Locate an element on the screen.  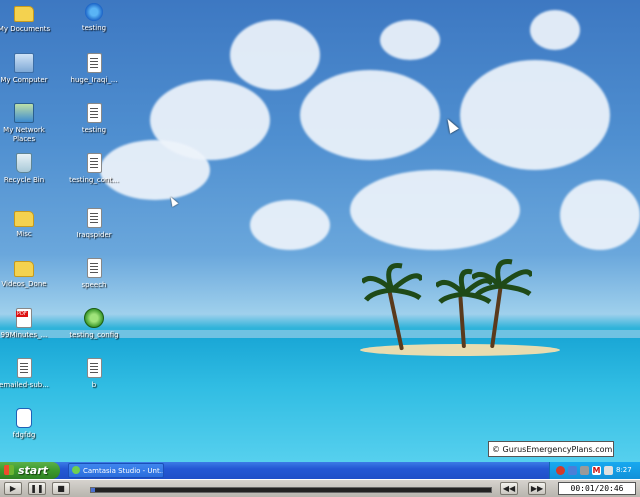
desktop-icon-label: Iraqspider is located at coordinates (94, 235).